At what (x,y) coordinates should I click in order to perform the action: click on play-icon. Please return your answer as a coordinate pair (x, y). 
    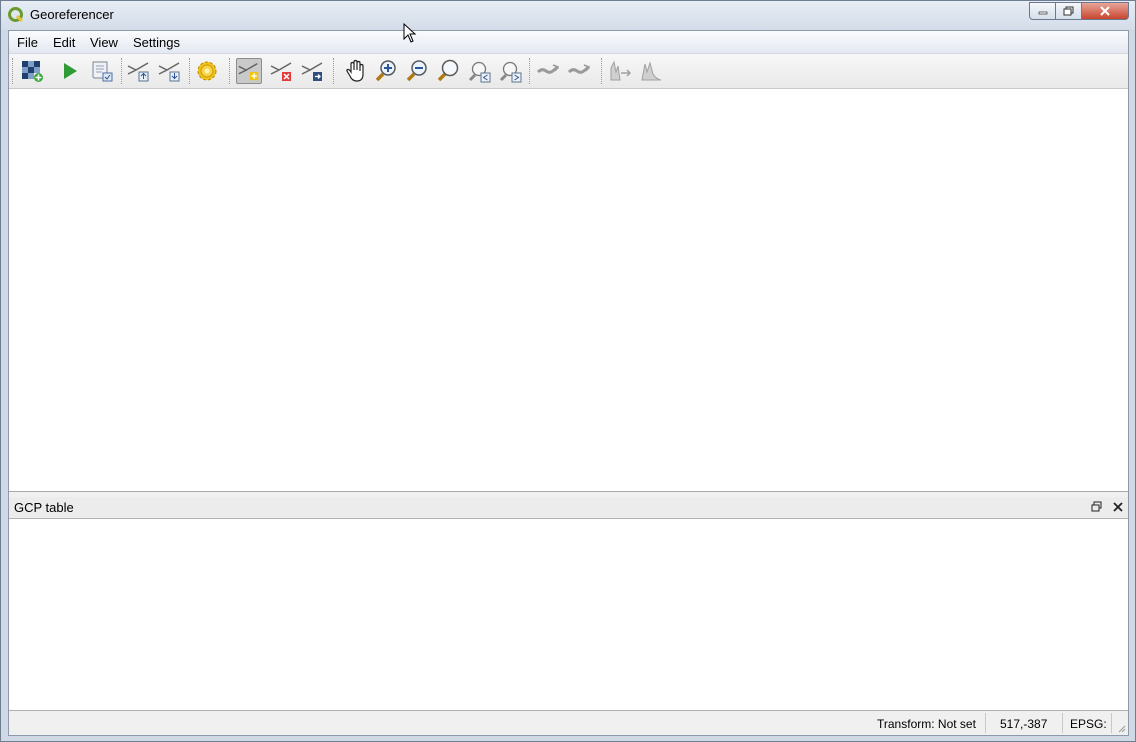
    Looking at the image, I should click on (70, 71).